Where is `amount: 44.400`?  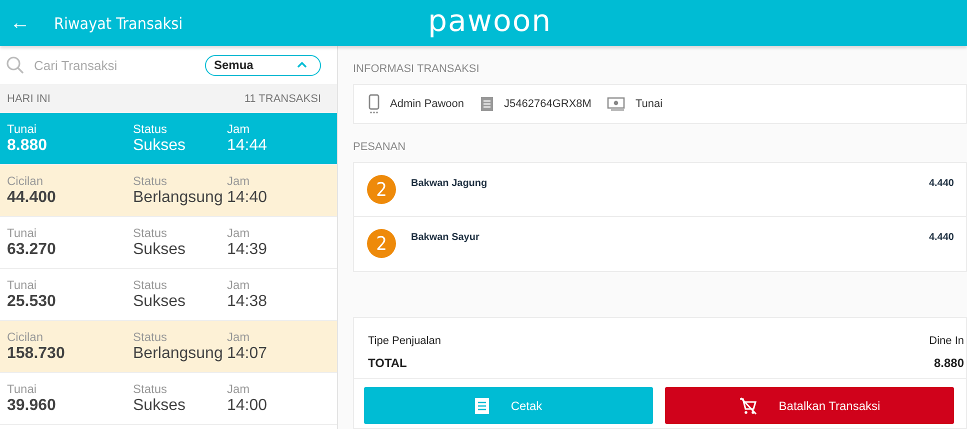 amount: 44.400 is located at coordinates (32, 198).